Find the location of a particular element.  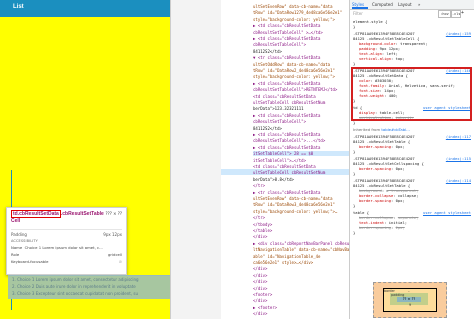

dom-node-line: cbResultSetTableCell">RETNTEMJ</td> is located at coordinates (301, 89).